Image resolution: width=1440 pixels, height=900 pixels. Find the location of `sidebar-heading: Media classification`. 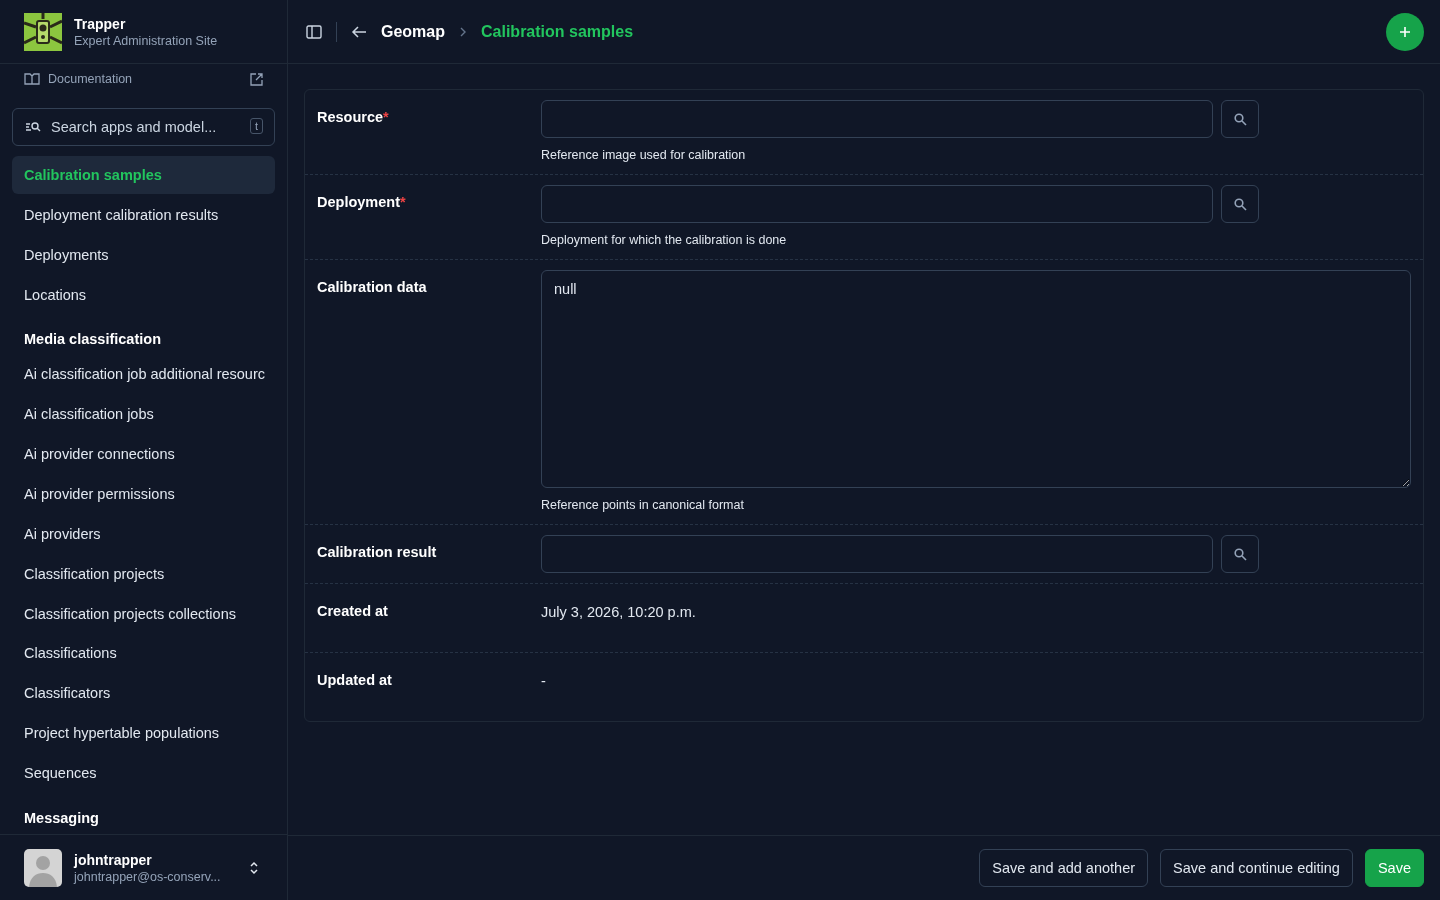

sidebar-heading: Media classification is located at coordinates (92, 340).